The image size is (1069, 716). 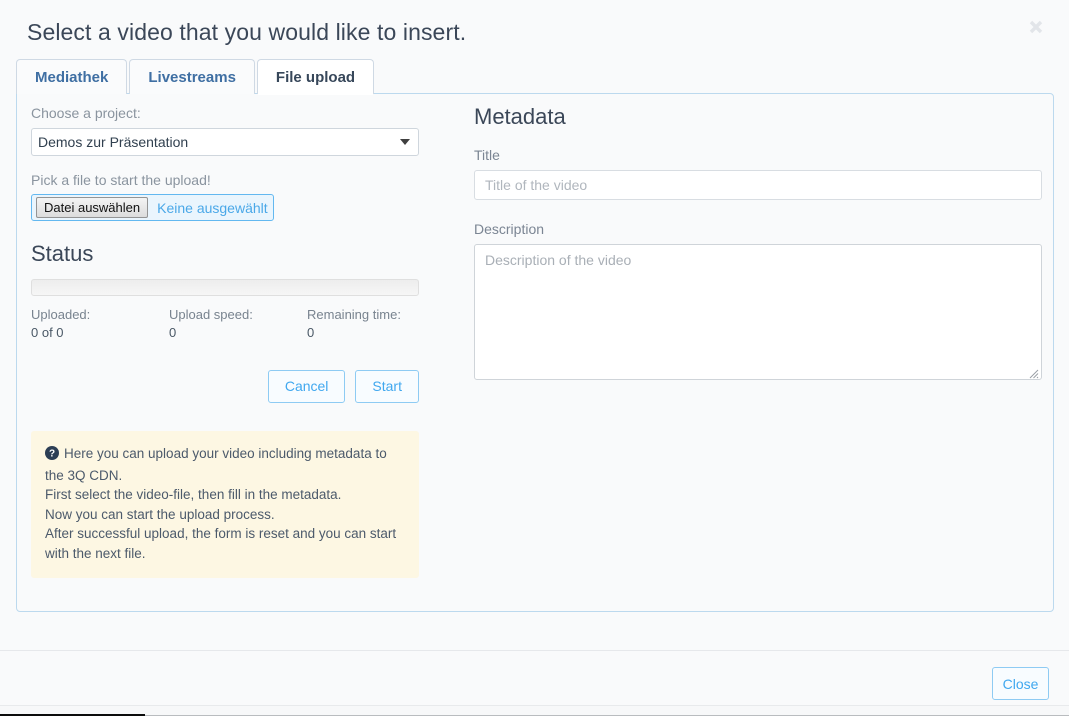 What do you see at coordinates (315, 77) in the screenshot?
I see `tab-file-upload: File upload` at bounding box center [315, 77].